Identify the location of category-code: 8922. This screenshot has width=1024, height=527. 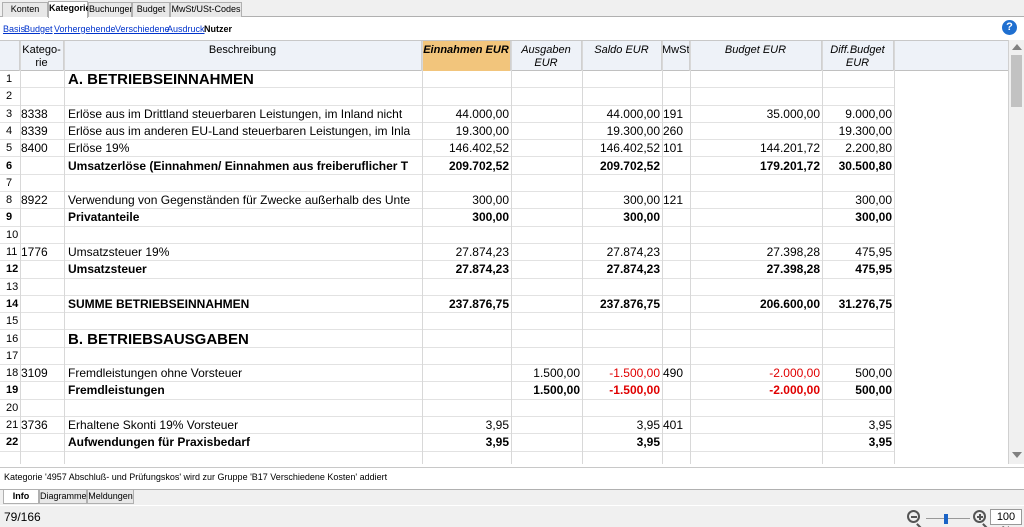
(42, 200).